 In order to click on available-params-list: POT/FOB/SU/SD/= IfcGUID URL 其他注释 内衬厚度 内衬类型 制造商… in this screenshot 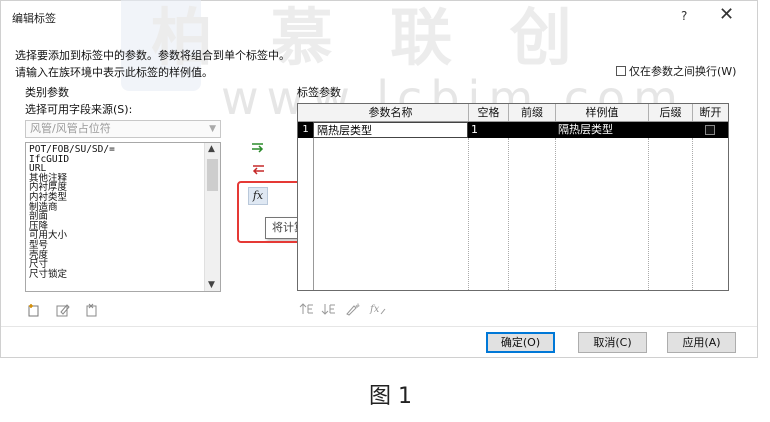, I will do `click(123, 217)`.